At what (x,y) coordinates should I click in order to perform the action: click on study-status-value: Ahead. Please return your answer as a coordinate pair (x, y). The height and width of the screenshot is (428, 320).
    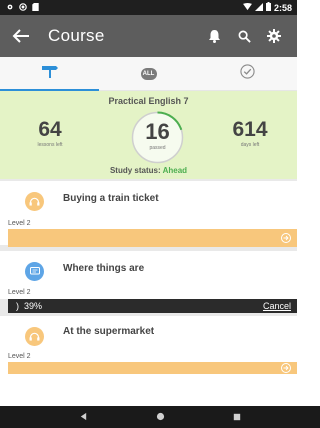
    Looking at the image, I should click on (175, 170).